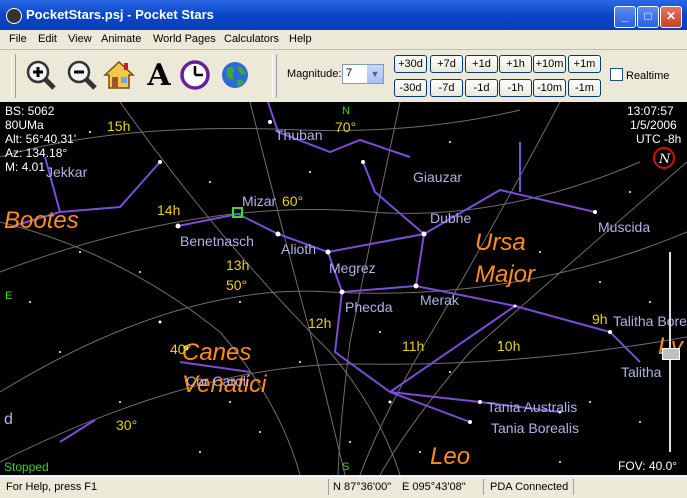 The image size is (687, 498). I want to click on chevron-down-icon: ▼, so click(375, 74).